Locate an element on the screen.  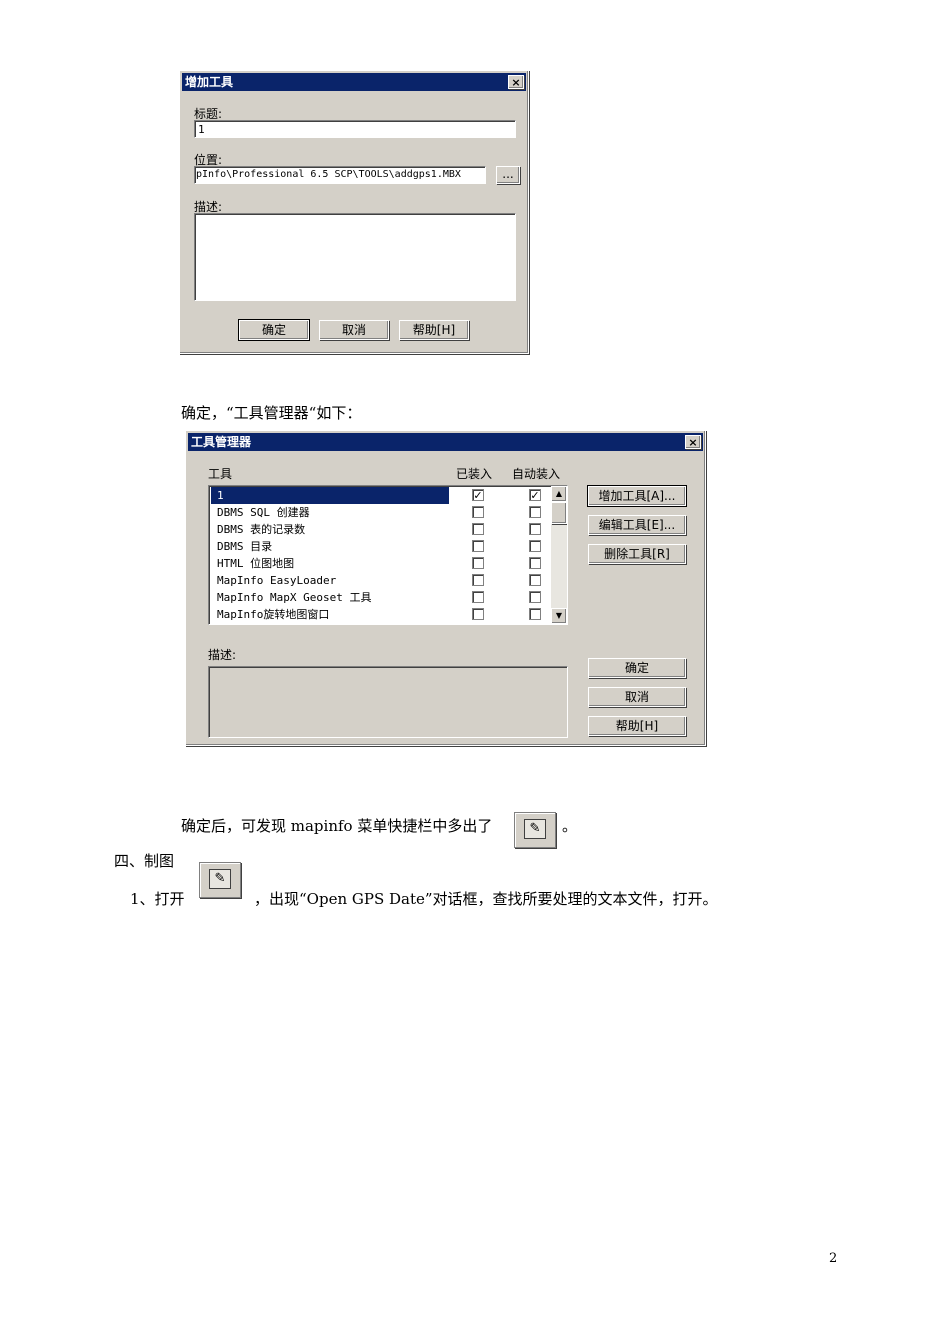
page-number: 2 is located at coordinates (833, 1258).